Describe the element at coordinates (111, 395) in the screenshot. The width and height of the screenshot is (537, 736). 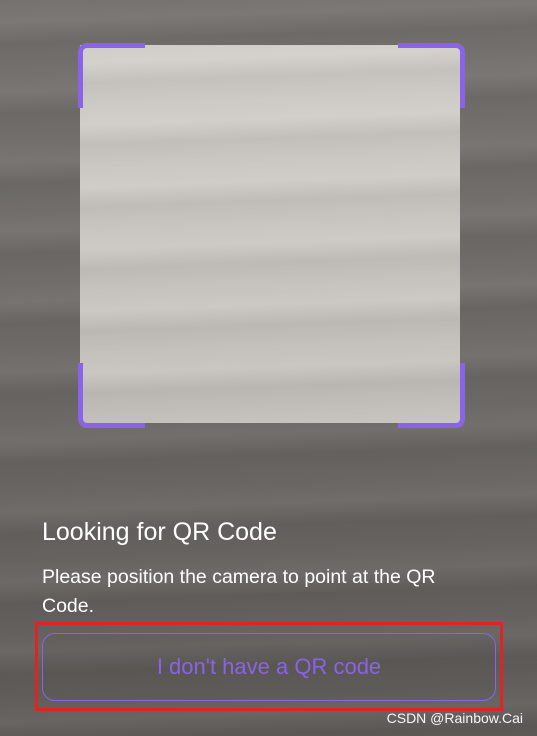
I see `viewfinder-corner-bottom-left` at that location.